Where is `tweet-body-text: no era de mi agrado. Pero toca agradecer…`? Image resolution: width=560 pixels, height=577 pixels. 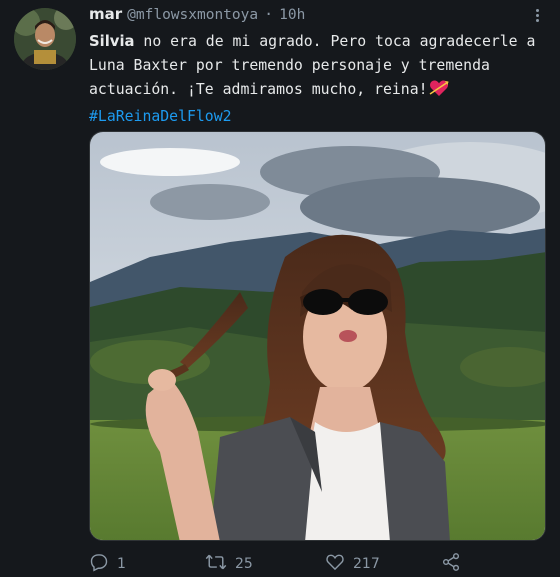
tweet-body-text: no era de mi agrado. Pero toca agradecer… is located at coordinates (312, 65).